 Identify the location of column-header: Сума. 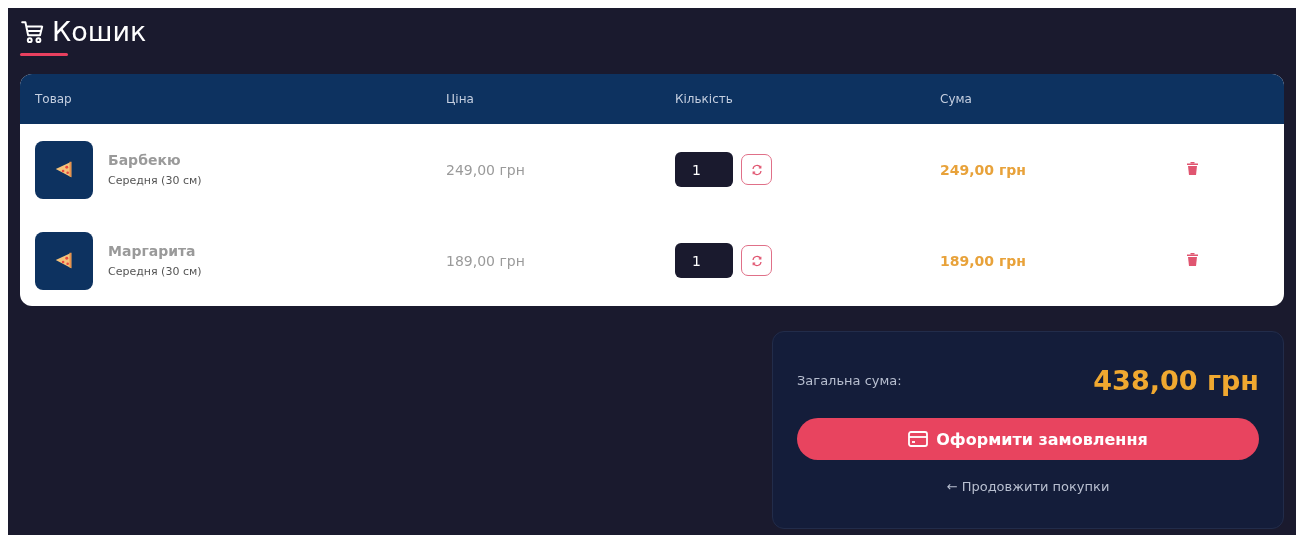
(956, 99).